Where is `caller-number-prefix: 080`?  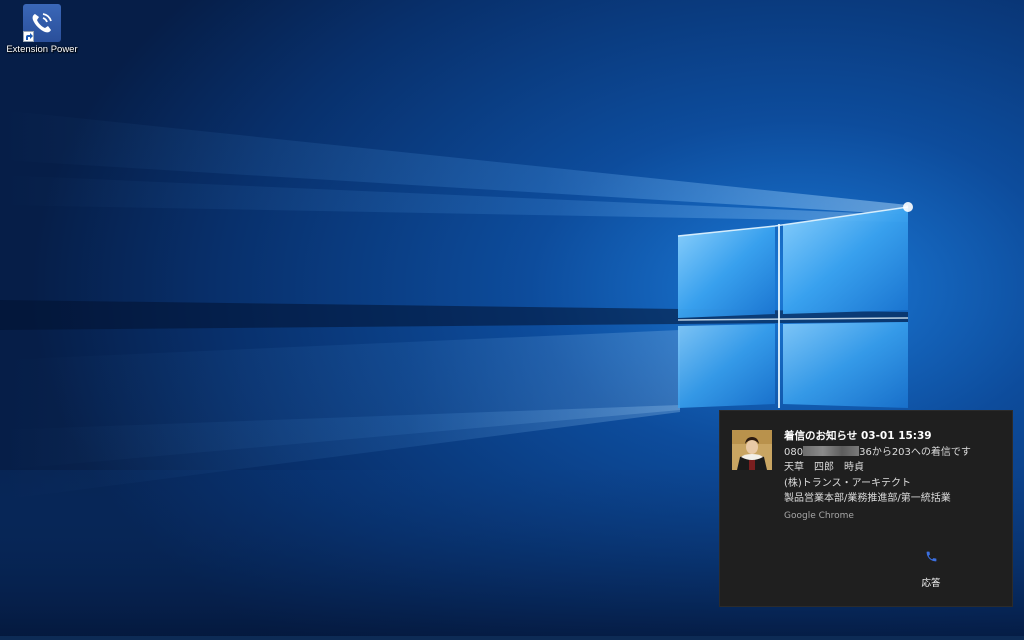 caller-number-prefix: 080 is located at coordinates (794, 452).